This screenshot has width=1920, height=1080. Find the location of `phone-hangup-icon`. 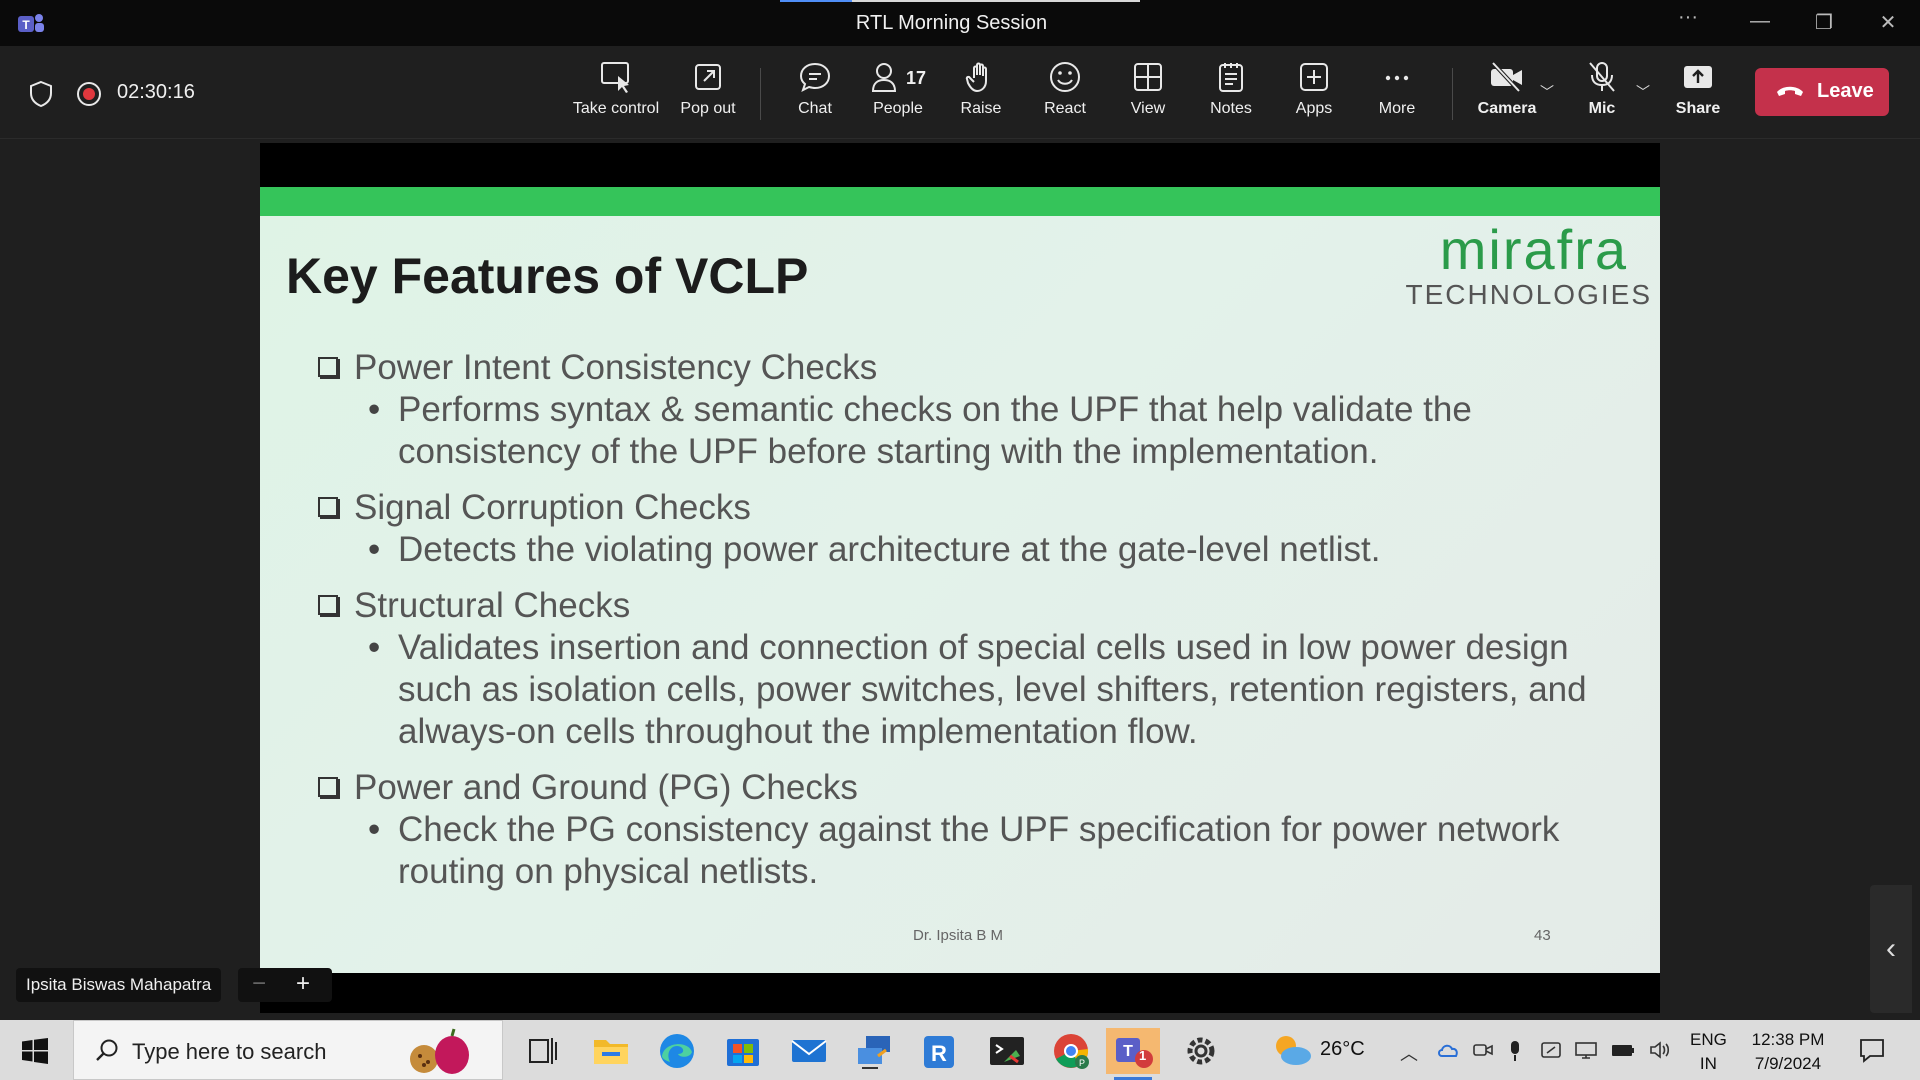

phone-hangup-icon is located at coordinates (1790, 91).